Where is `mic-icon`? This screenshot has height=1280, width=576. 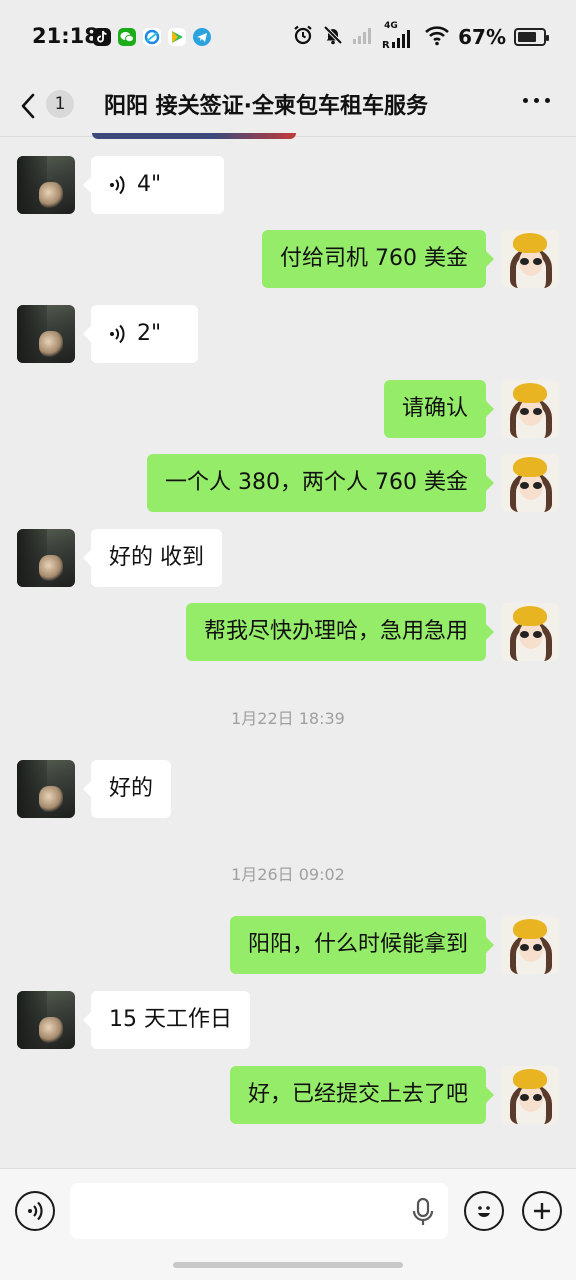
mic-icon is located at coordinates (423, 1212).